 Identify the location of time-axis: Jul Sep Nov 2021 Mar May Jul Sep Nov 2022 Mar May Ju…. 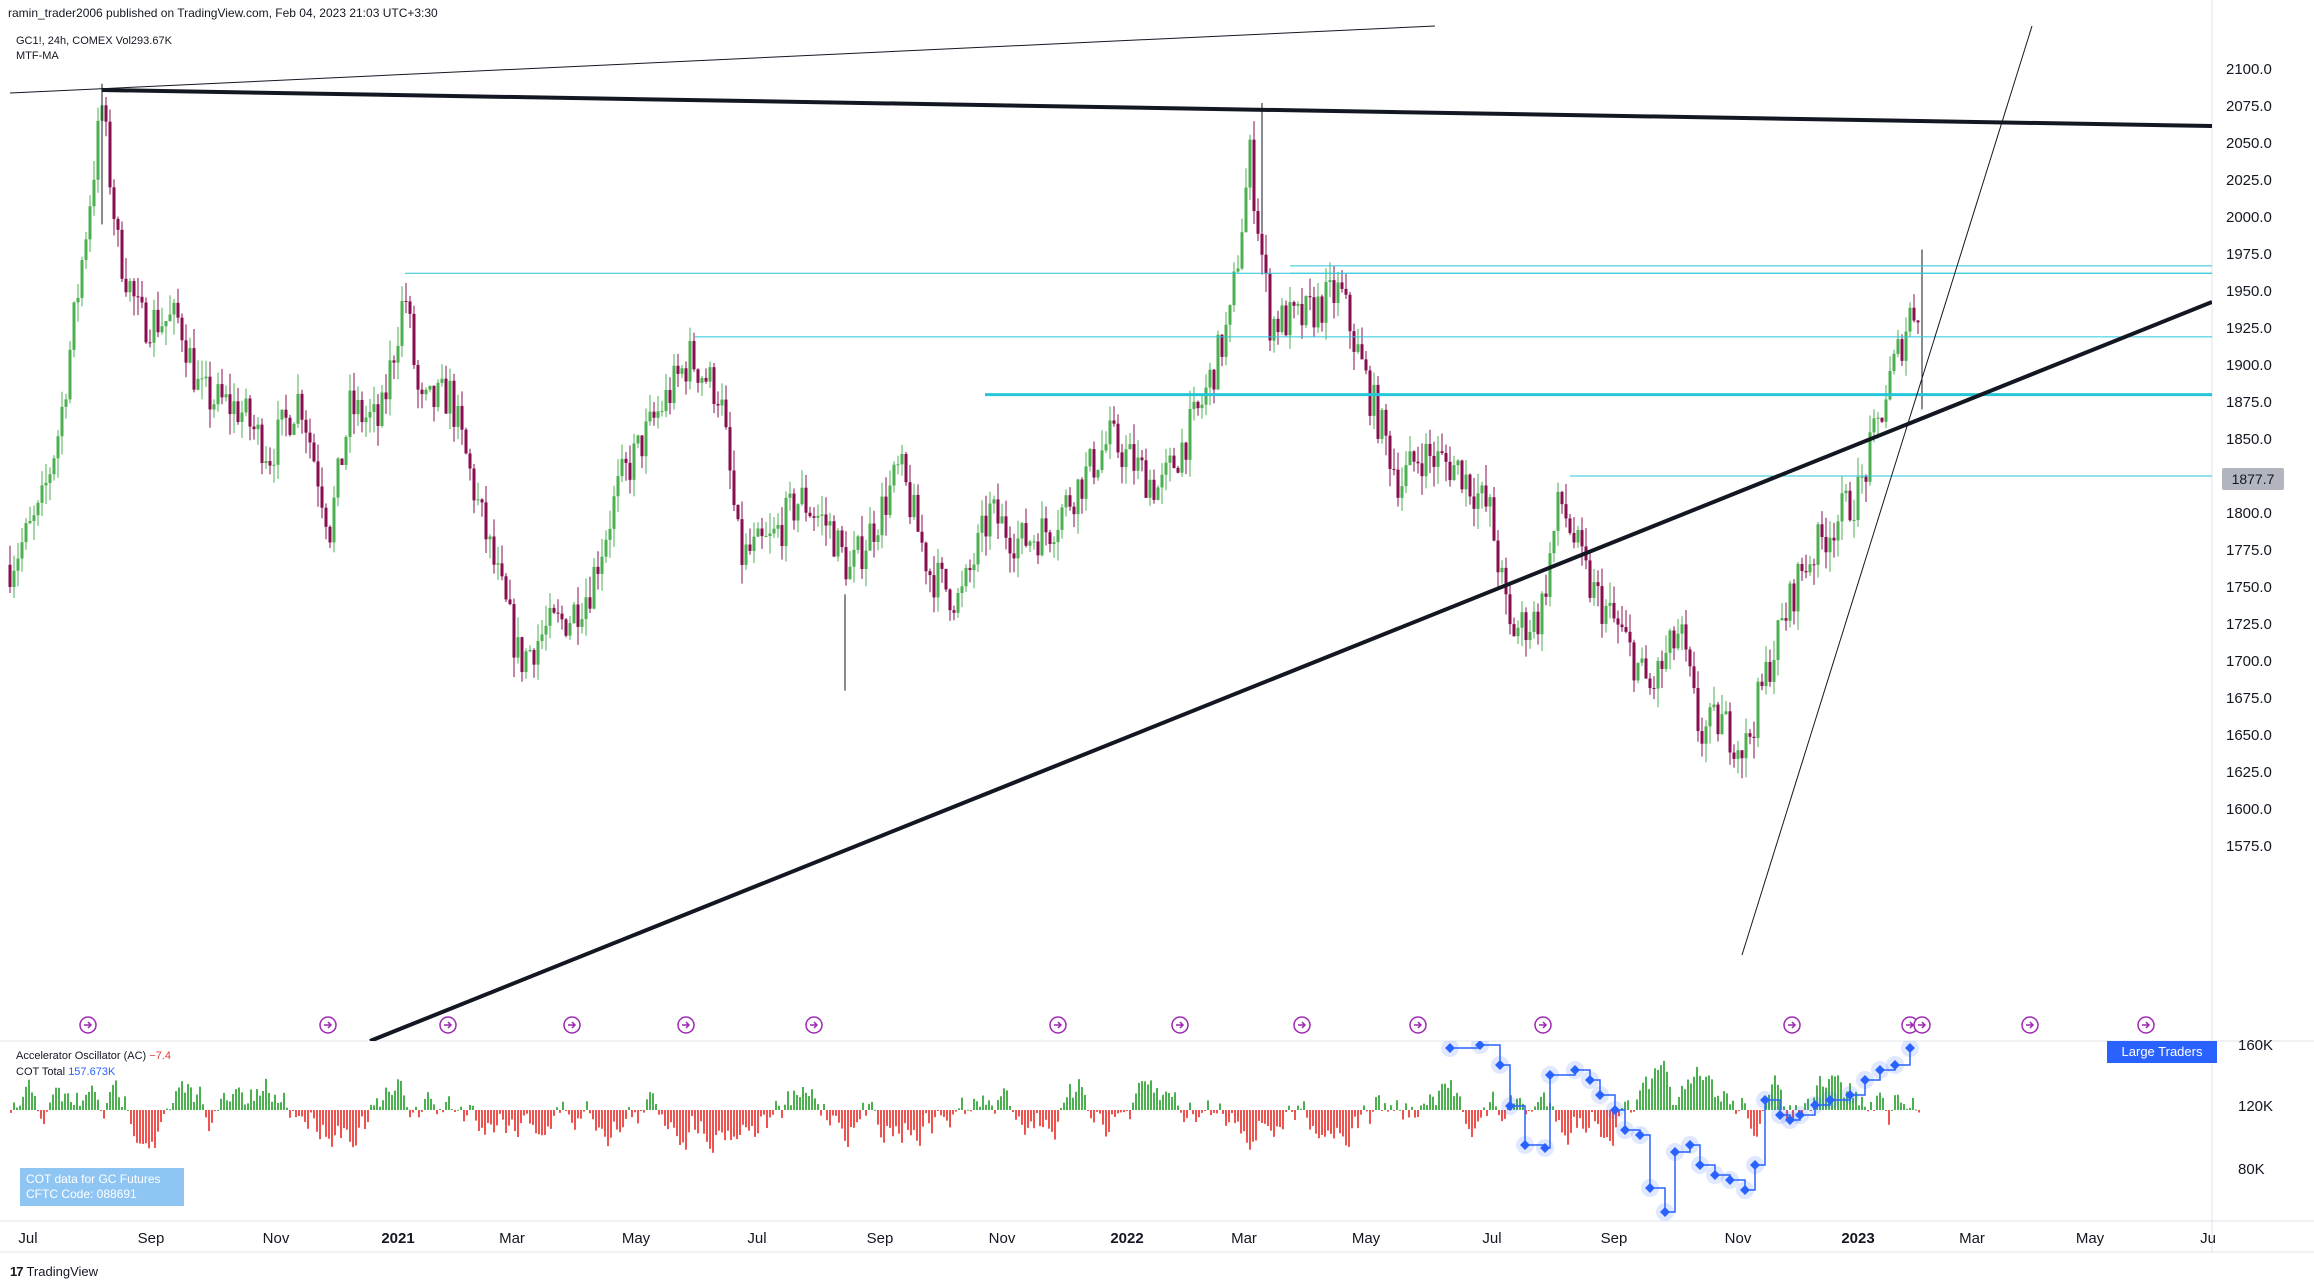
(1117, 1238).